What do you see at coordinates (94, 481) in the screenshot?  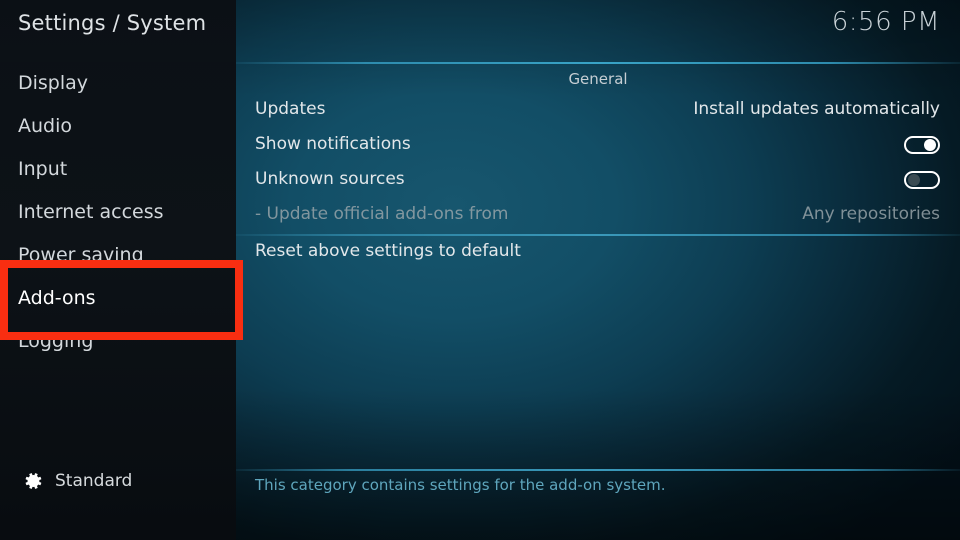 I see `settings-level-label: Standard` at bounding box center [94, 481].